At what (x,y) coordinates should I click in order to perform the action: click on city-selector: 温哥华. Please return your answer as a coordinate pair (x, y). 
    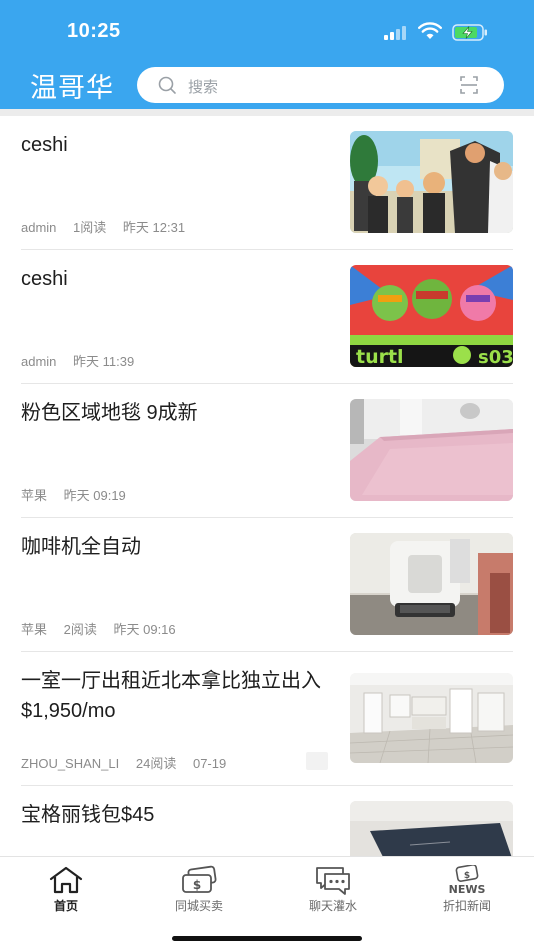
    Looking at the image, I should click on (72, 85).